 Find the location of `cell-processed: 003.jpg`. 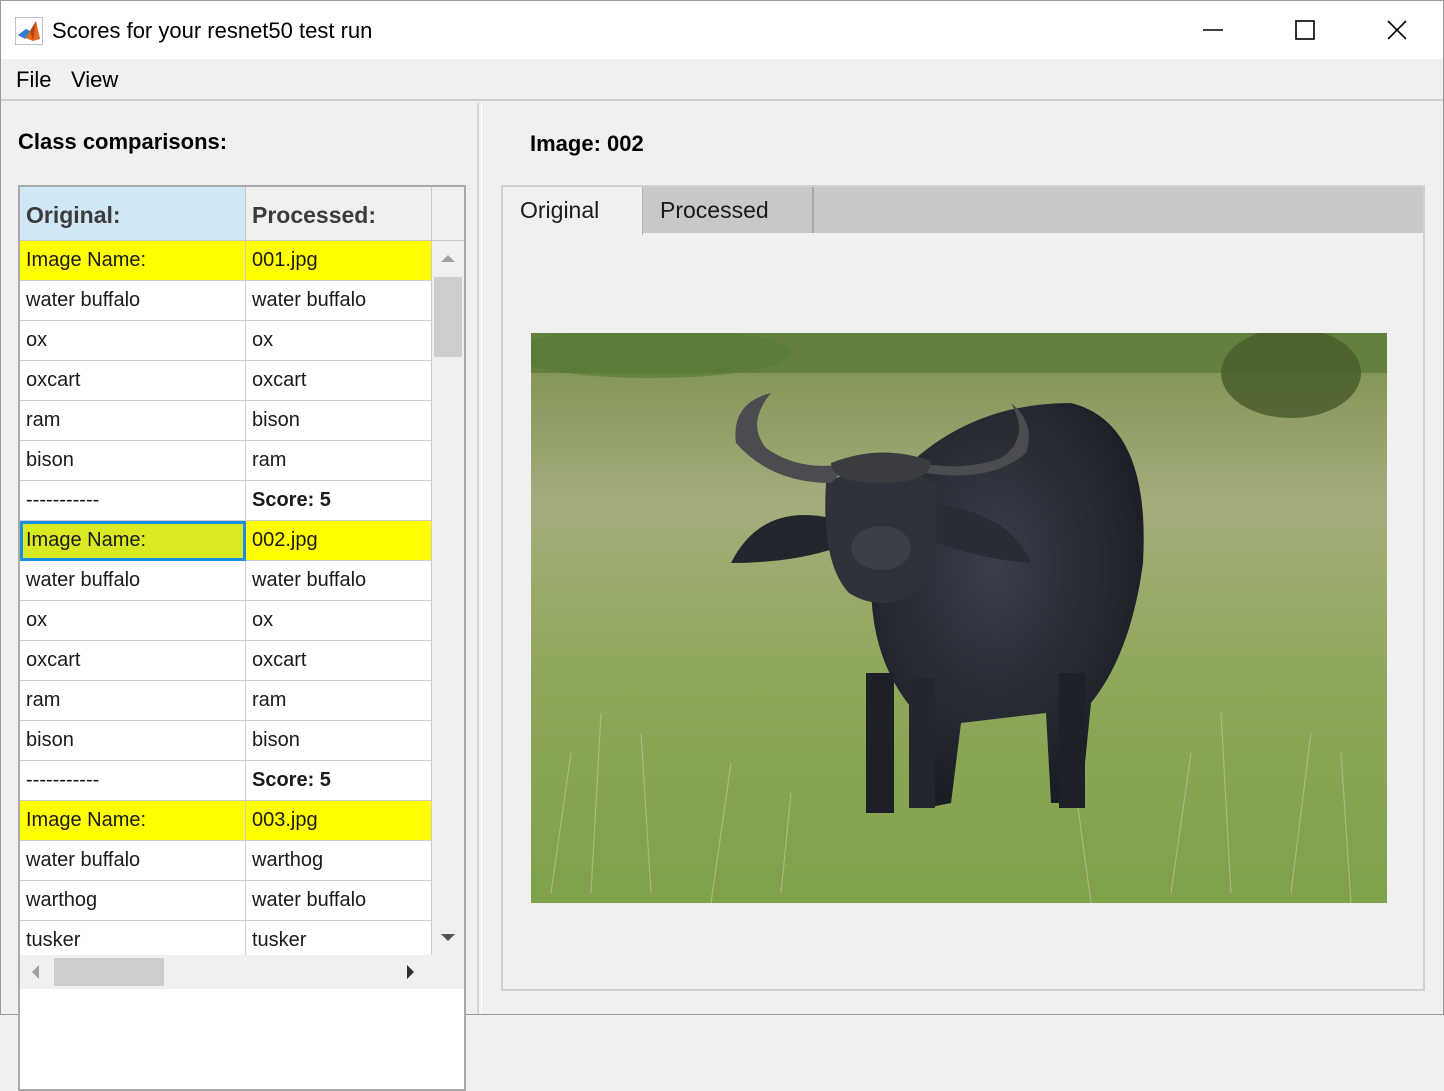

cell-processed: 003.jpg is located at coordinates (339, 821).